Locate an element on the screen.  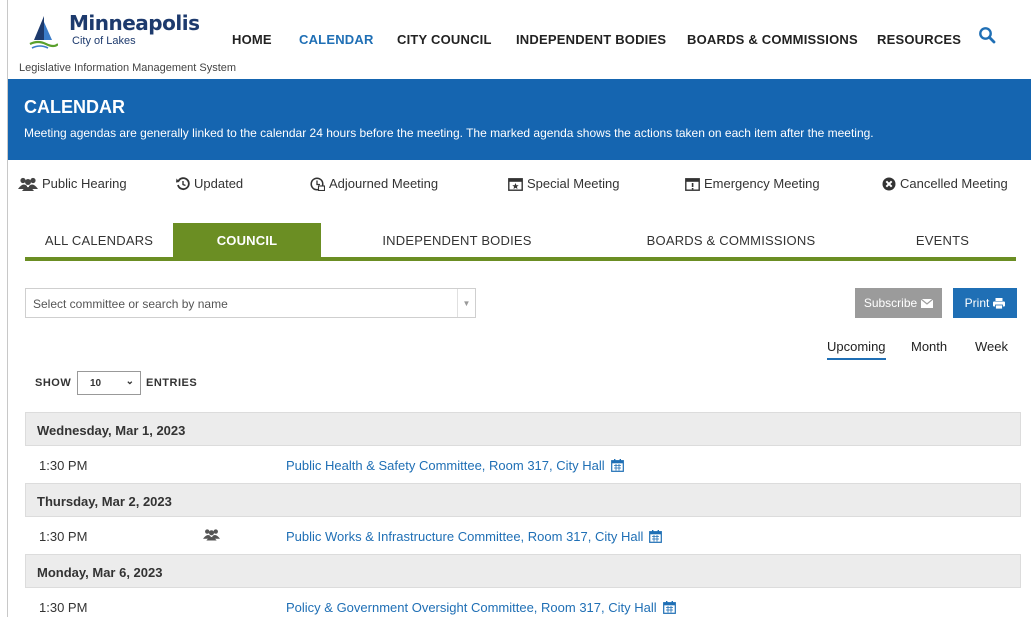
tab-council: COUNCIL is located at coordinates (247, 240).